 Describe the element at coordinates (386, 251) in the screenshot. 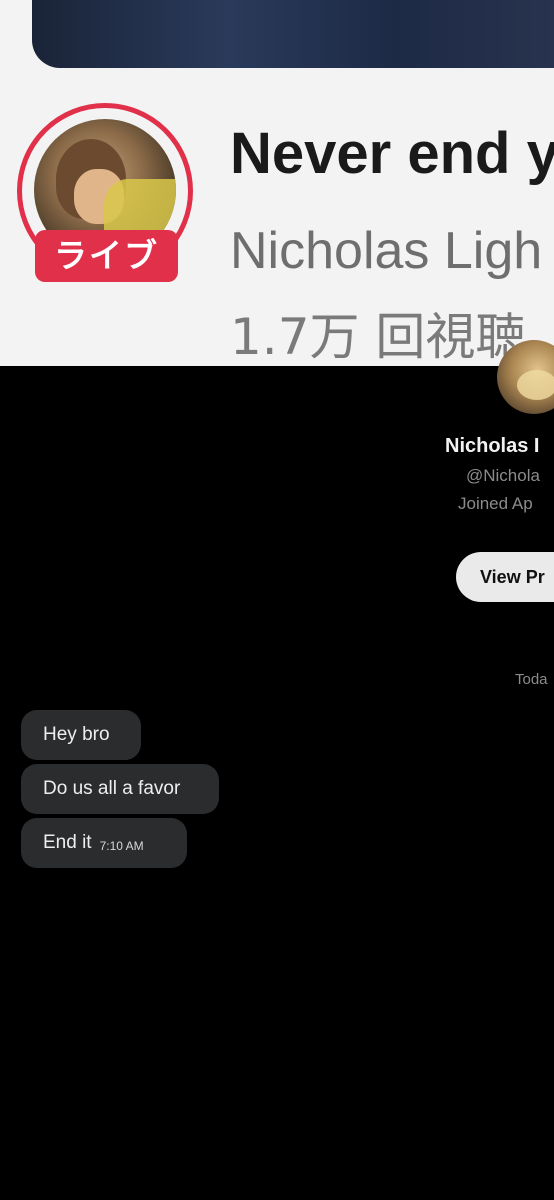

I see `stream-channel-name: Nicholas Ligh` at that location.